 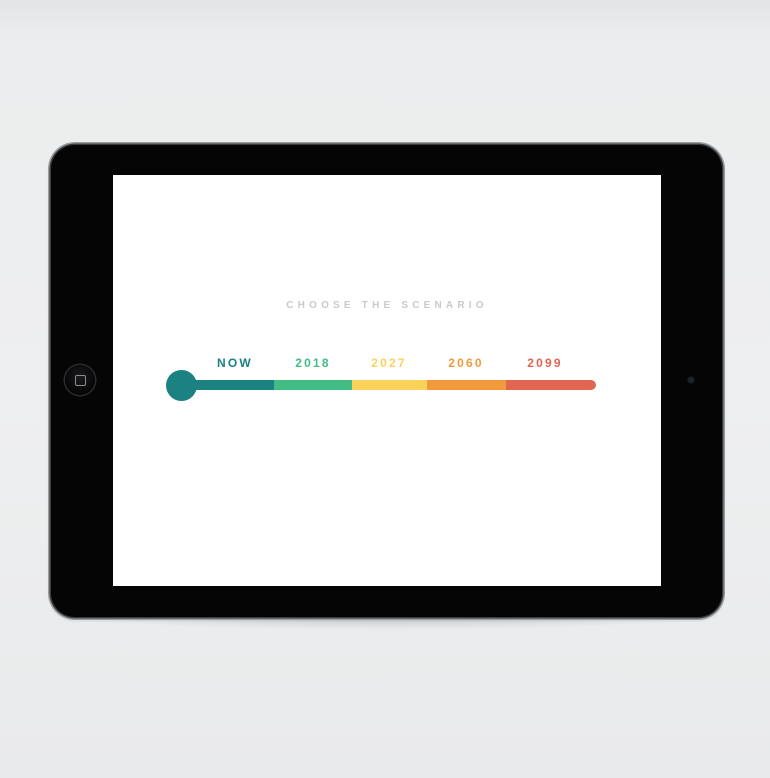 What do you see at coordinates (387, 305) in the screenshot?
I see `scenario-heading: CHOOSE THE SCENARIO` at bounding box center [387, 305].